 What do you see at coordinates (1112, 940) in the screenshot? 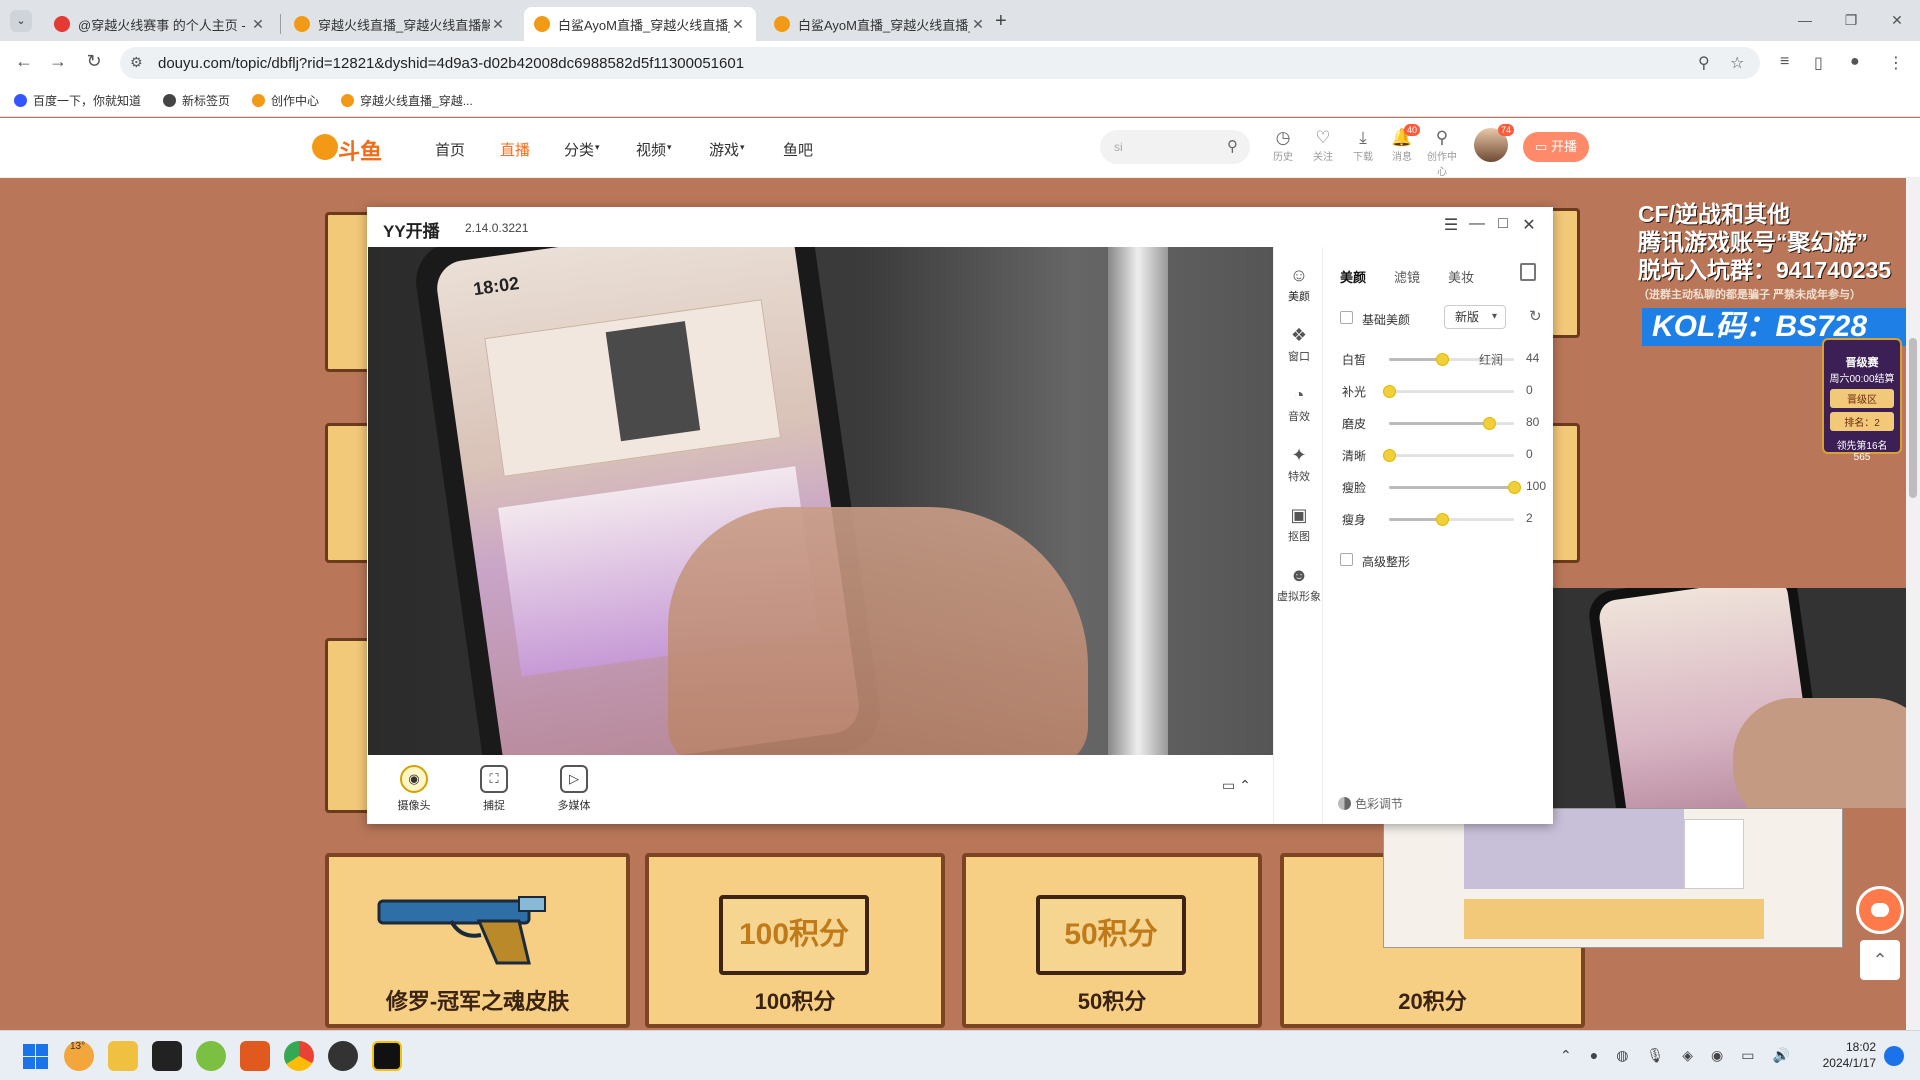
I see `prize-card-50: 50积分 50积分` at bounding box center [1112, 940].